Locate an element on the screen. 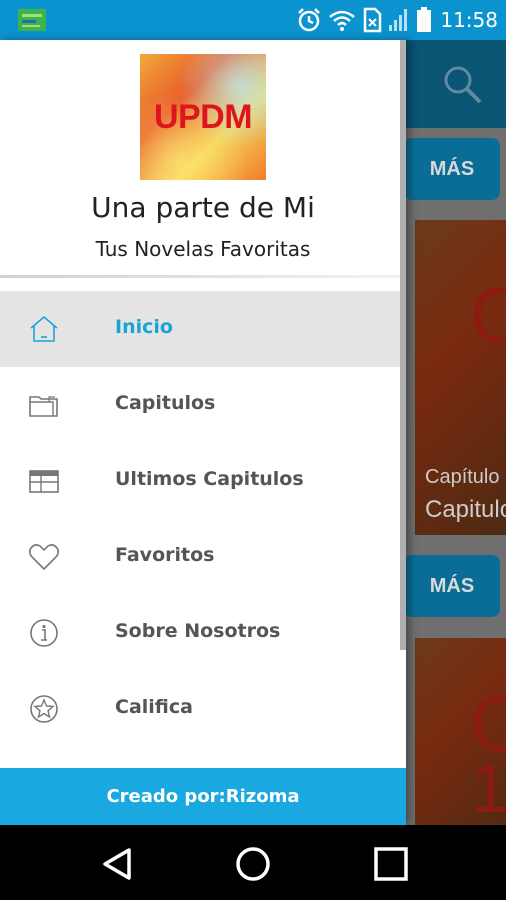 The image size is (506, 900). chapter-card-2: O 1 is located at coordinates (460, 731).